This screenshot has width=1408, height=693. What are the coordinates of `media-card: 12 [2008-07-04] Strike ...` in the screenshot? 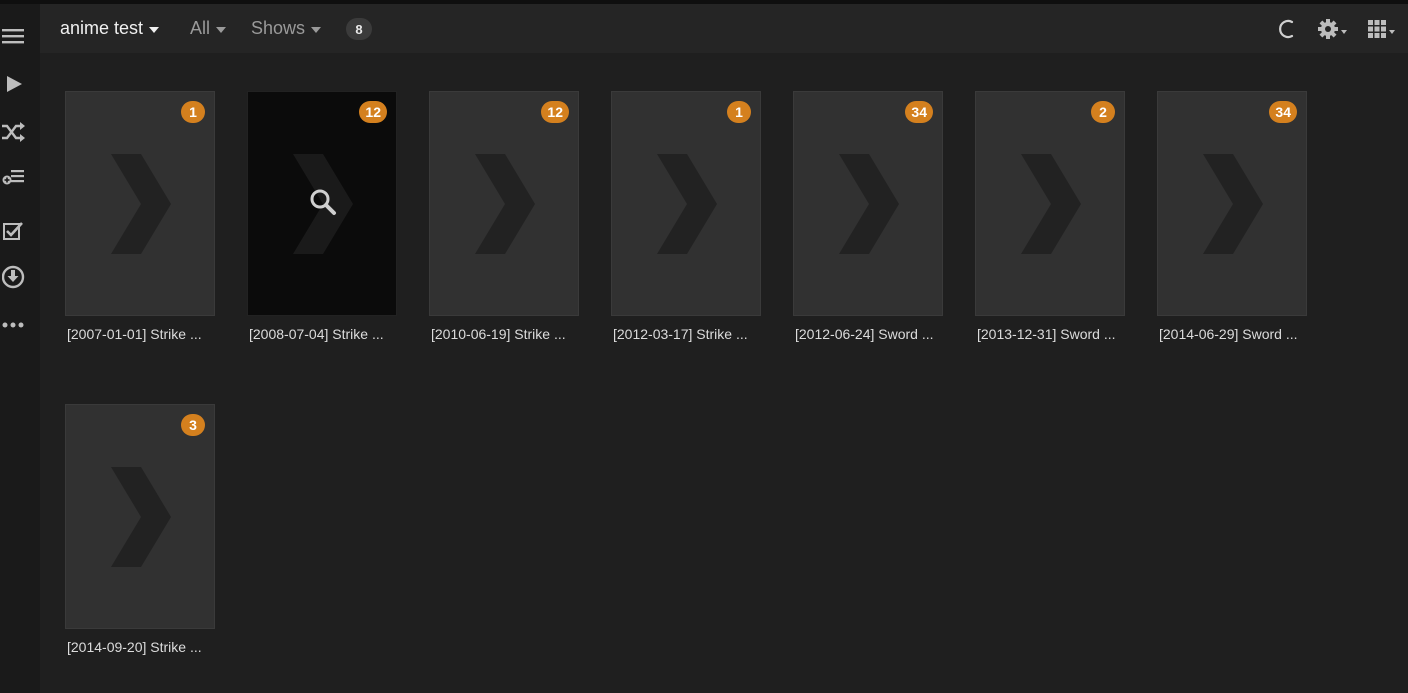 It's located at (322, 216).